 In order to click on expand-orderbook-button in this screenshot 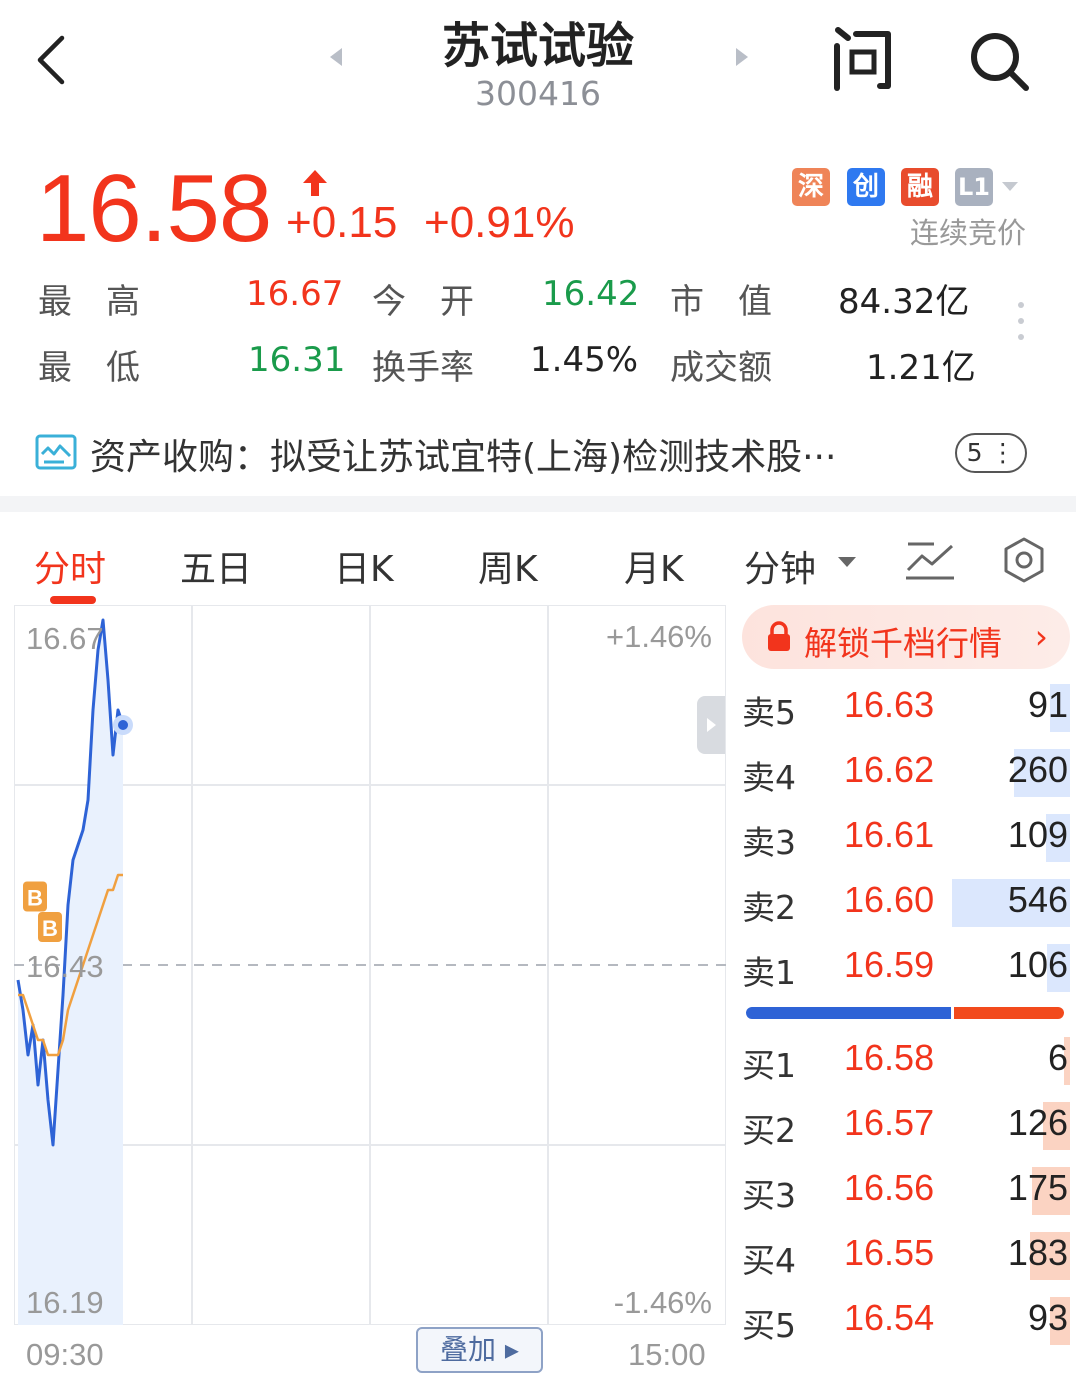, I will do `click(711, 725)`.